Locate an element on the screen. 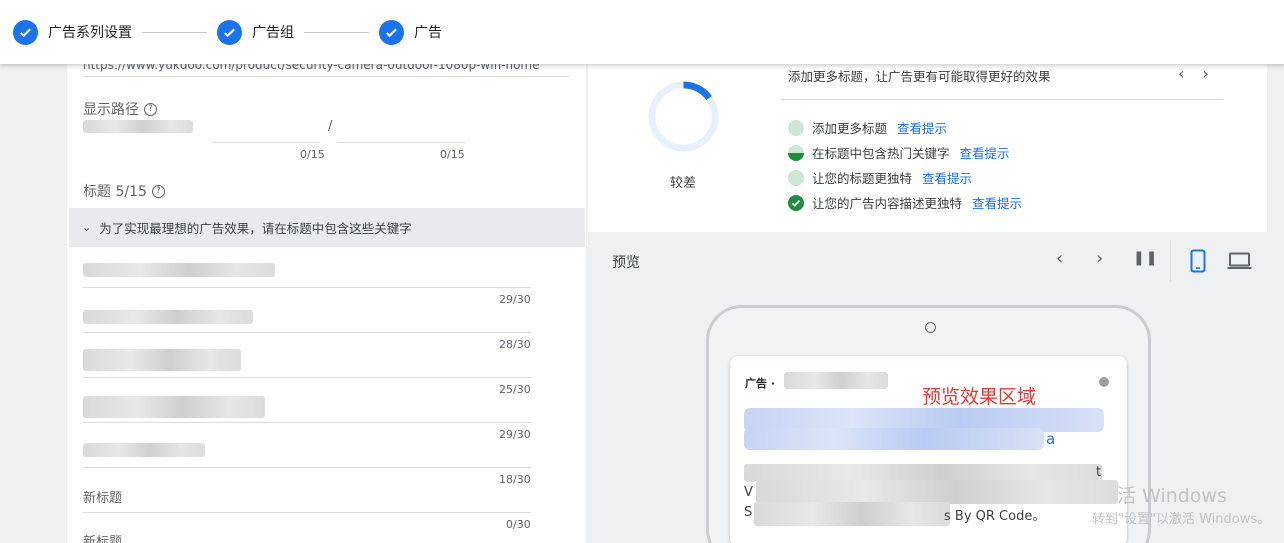 Image resolution: width=1284 pixels, height=543 pixels. display-url-redacted is located at coordinates (836, 380).